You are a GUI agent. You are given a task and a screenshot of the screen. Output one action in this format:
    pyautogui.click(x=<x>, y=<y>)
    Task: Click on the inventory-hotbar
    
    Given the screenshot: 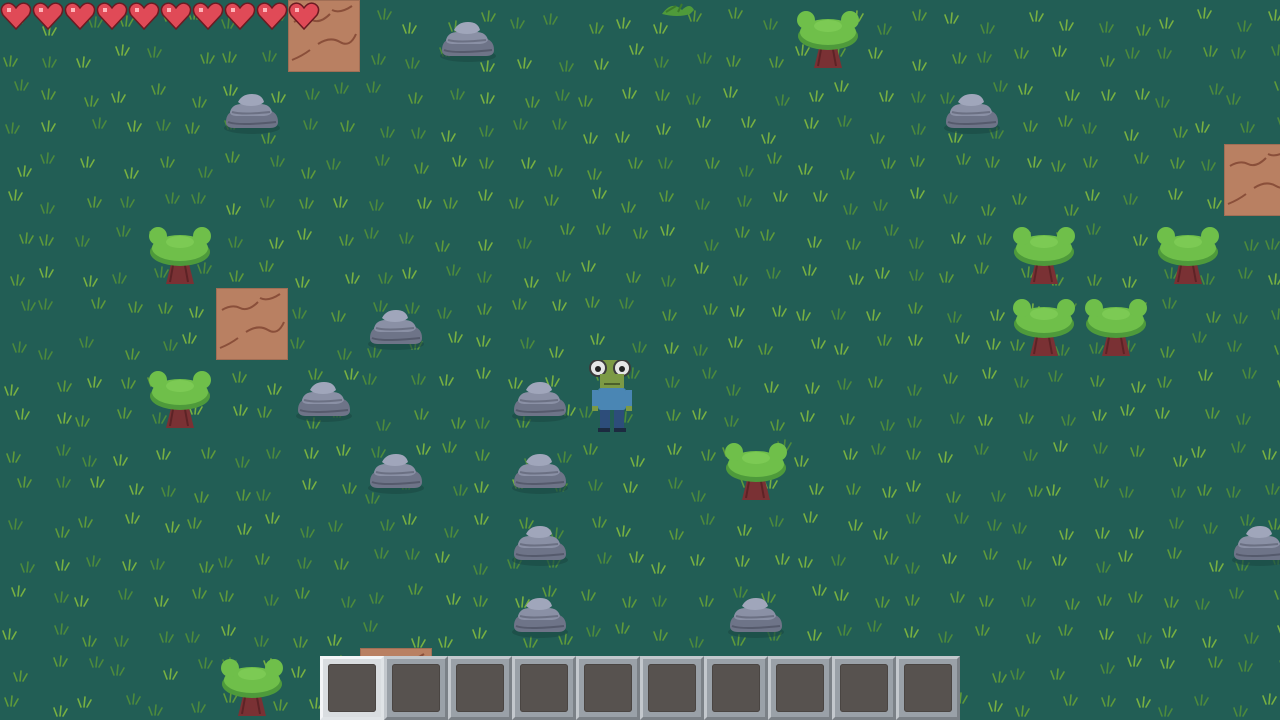 What is the action you would take?
    pyautogui.click(x=640, y=688)
    